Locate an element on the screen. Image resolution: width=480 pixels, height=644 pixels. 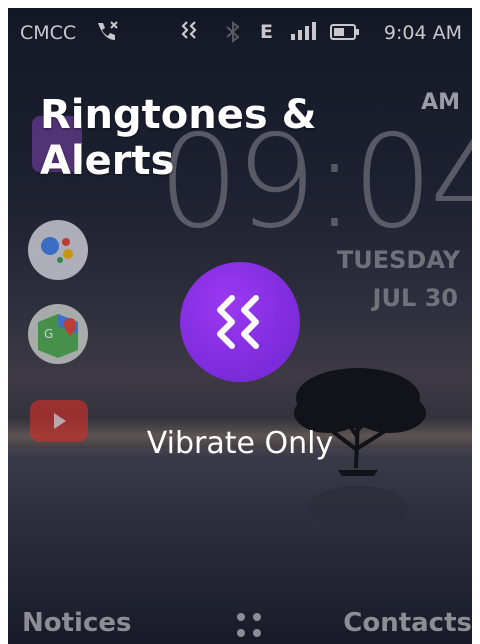
overlay-title: Ringtones & Alerts is located at coordinates (205, 138).